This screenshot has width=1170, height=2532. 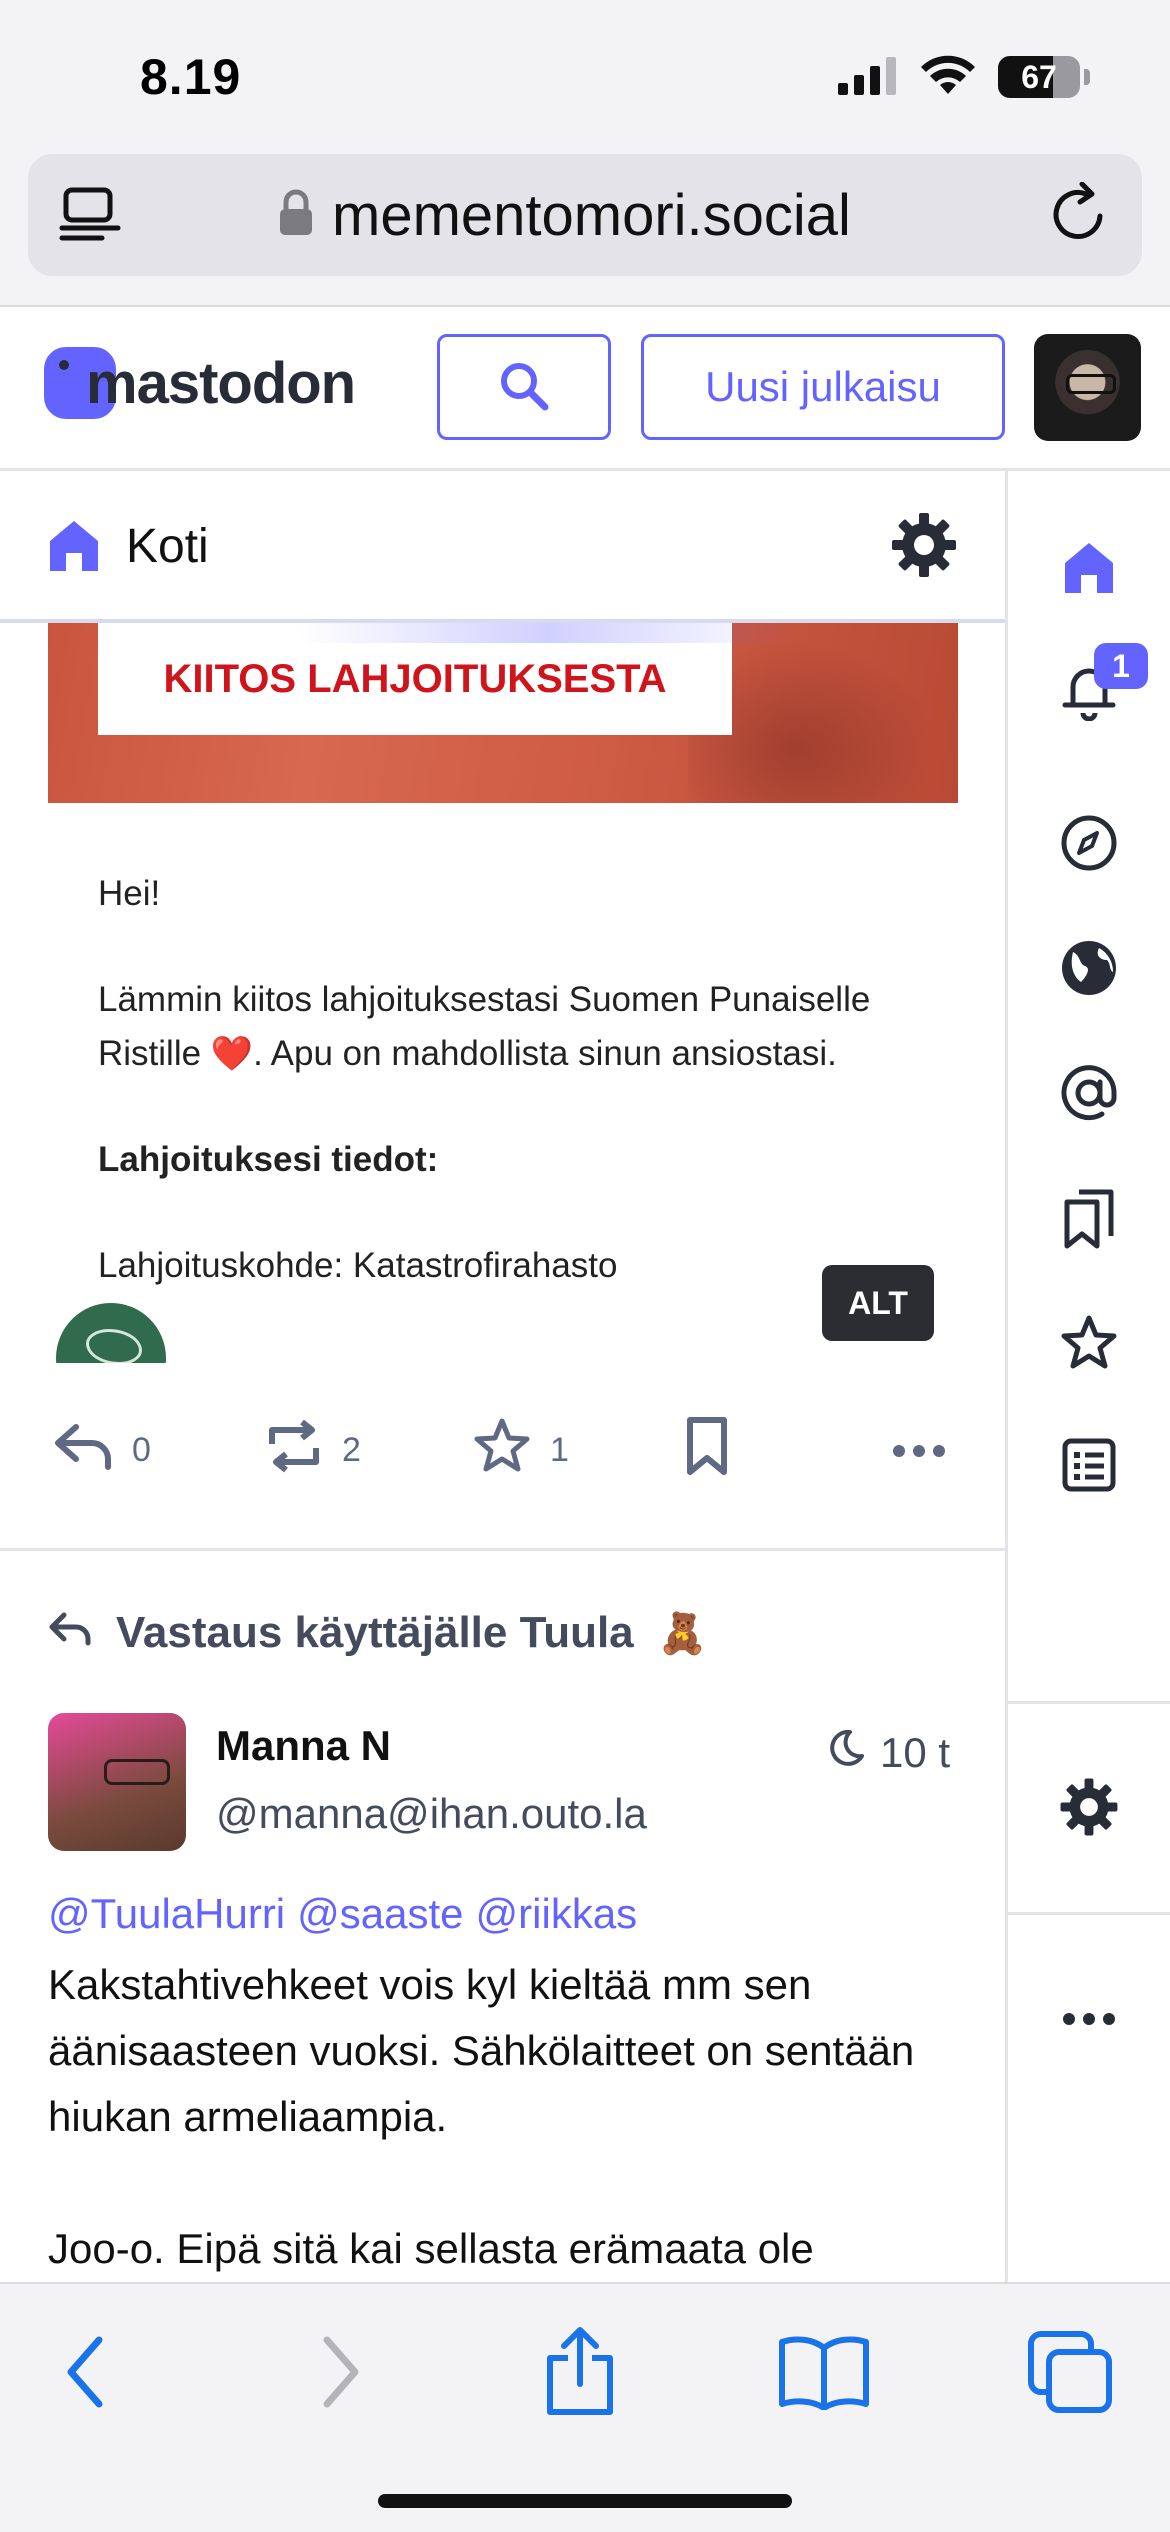 I want to click on boost-button: 2, so click(x=312, y=1450).